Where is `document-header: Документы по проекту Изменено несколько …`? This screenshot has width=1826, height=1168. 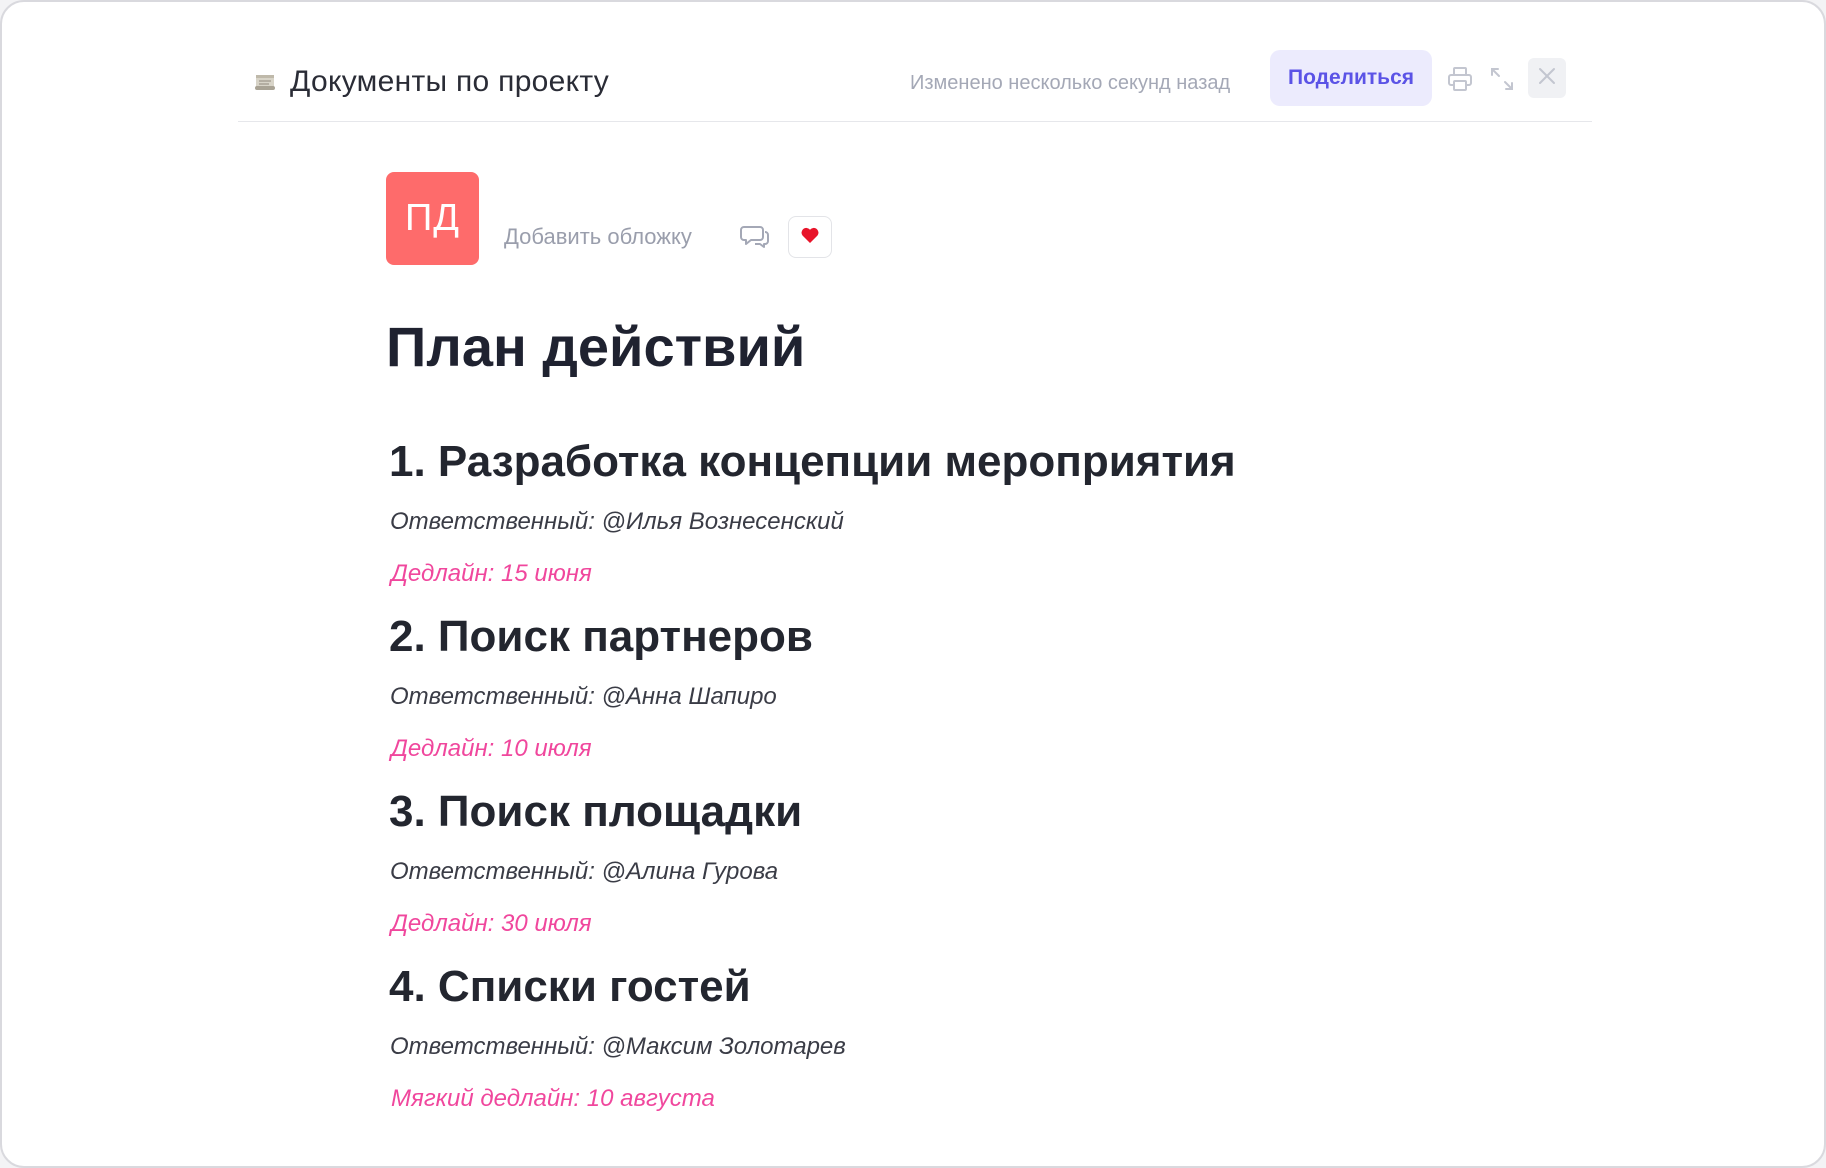 document-header: Документы по проекту Изменено несколько … is located at coordinates (915, 83).